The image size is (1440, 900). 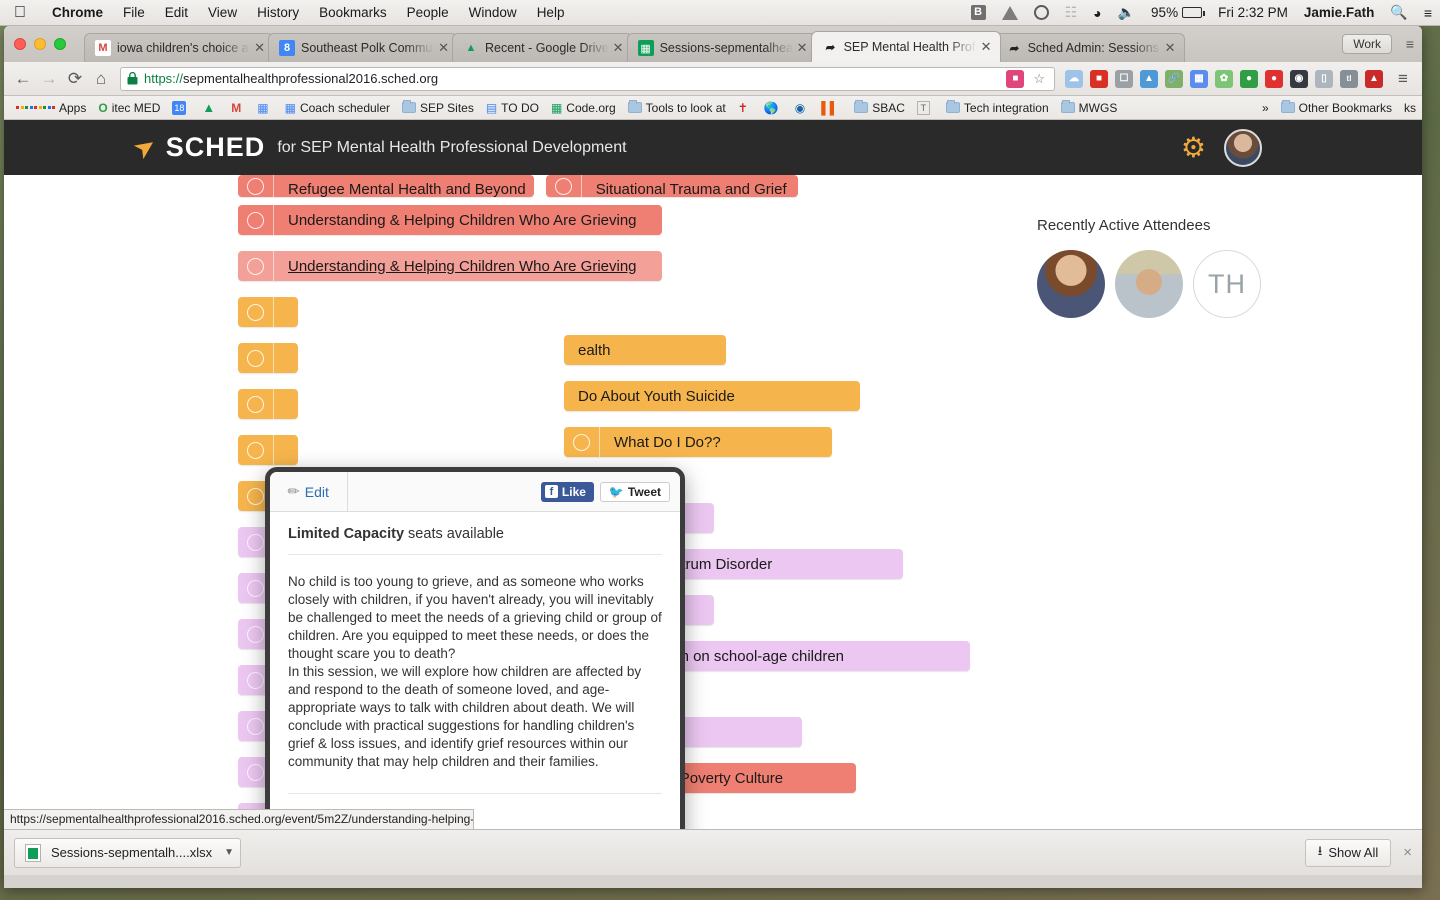 I want to click on spotlight-search-icon: 🔍, so click(x=1398, y=12).